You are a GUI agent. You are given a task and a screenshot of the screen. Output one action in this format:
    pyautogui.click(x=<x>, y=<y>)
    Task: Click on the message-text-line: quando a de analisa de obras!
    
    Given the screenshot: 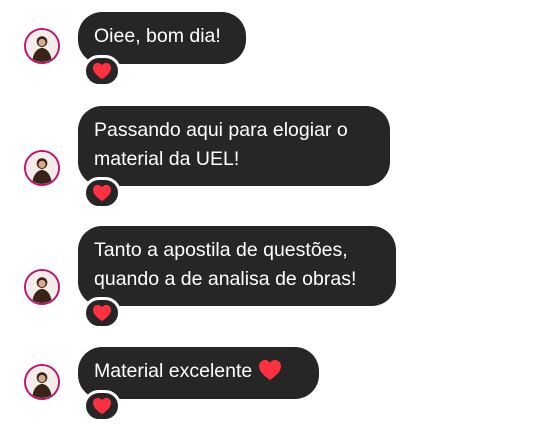 What is the action you would take?
    pyautogui.click(x=225, y=279)
    